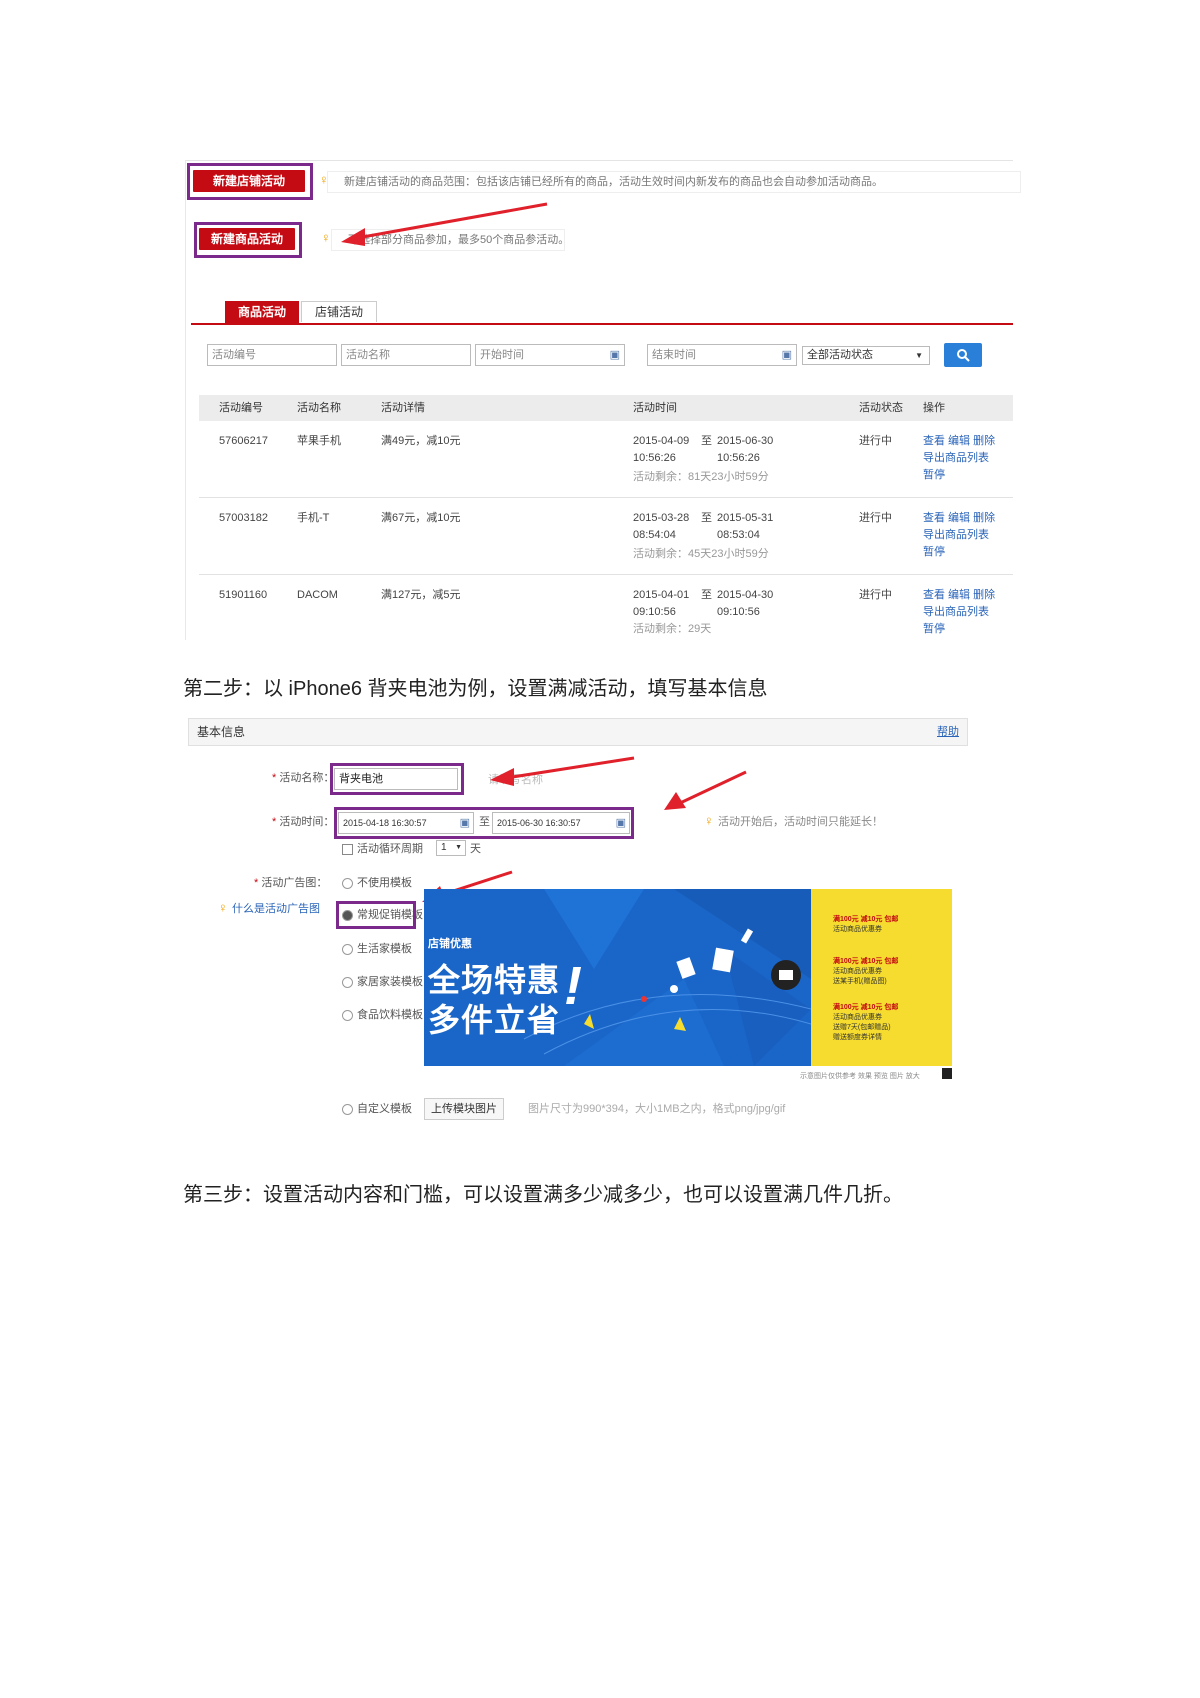 The image size is (1200, 1698). I want to click on end-time: 08:53:04, so click(738, 535).